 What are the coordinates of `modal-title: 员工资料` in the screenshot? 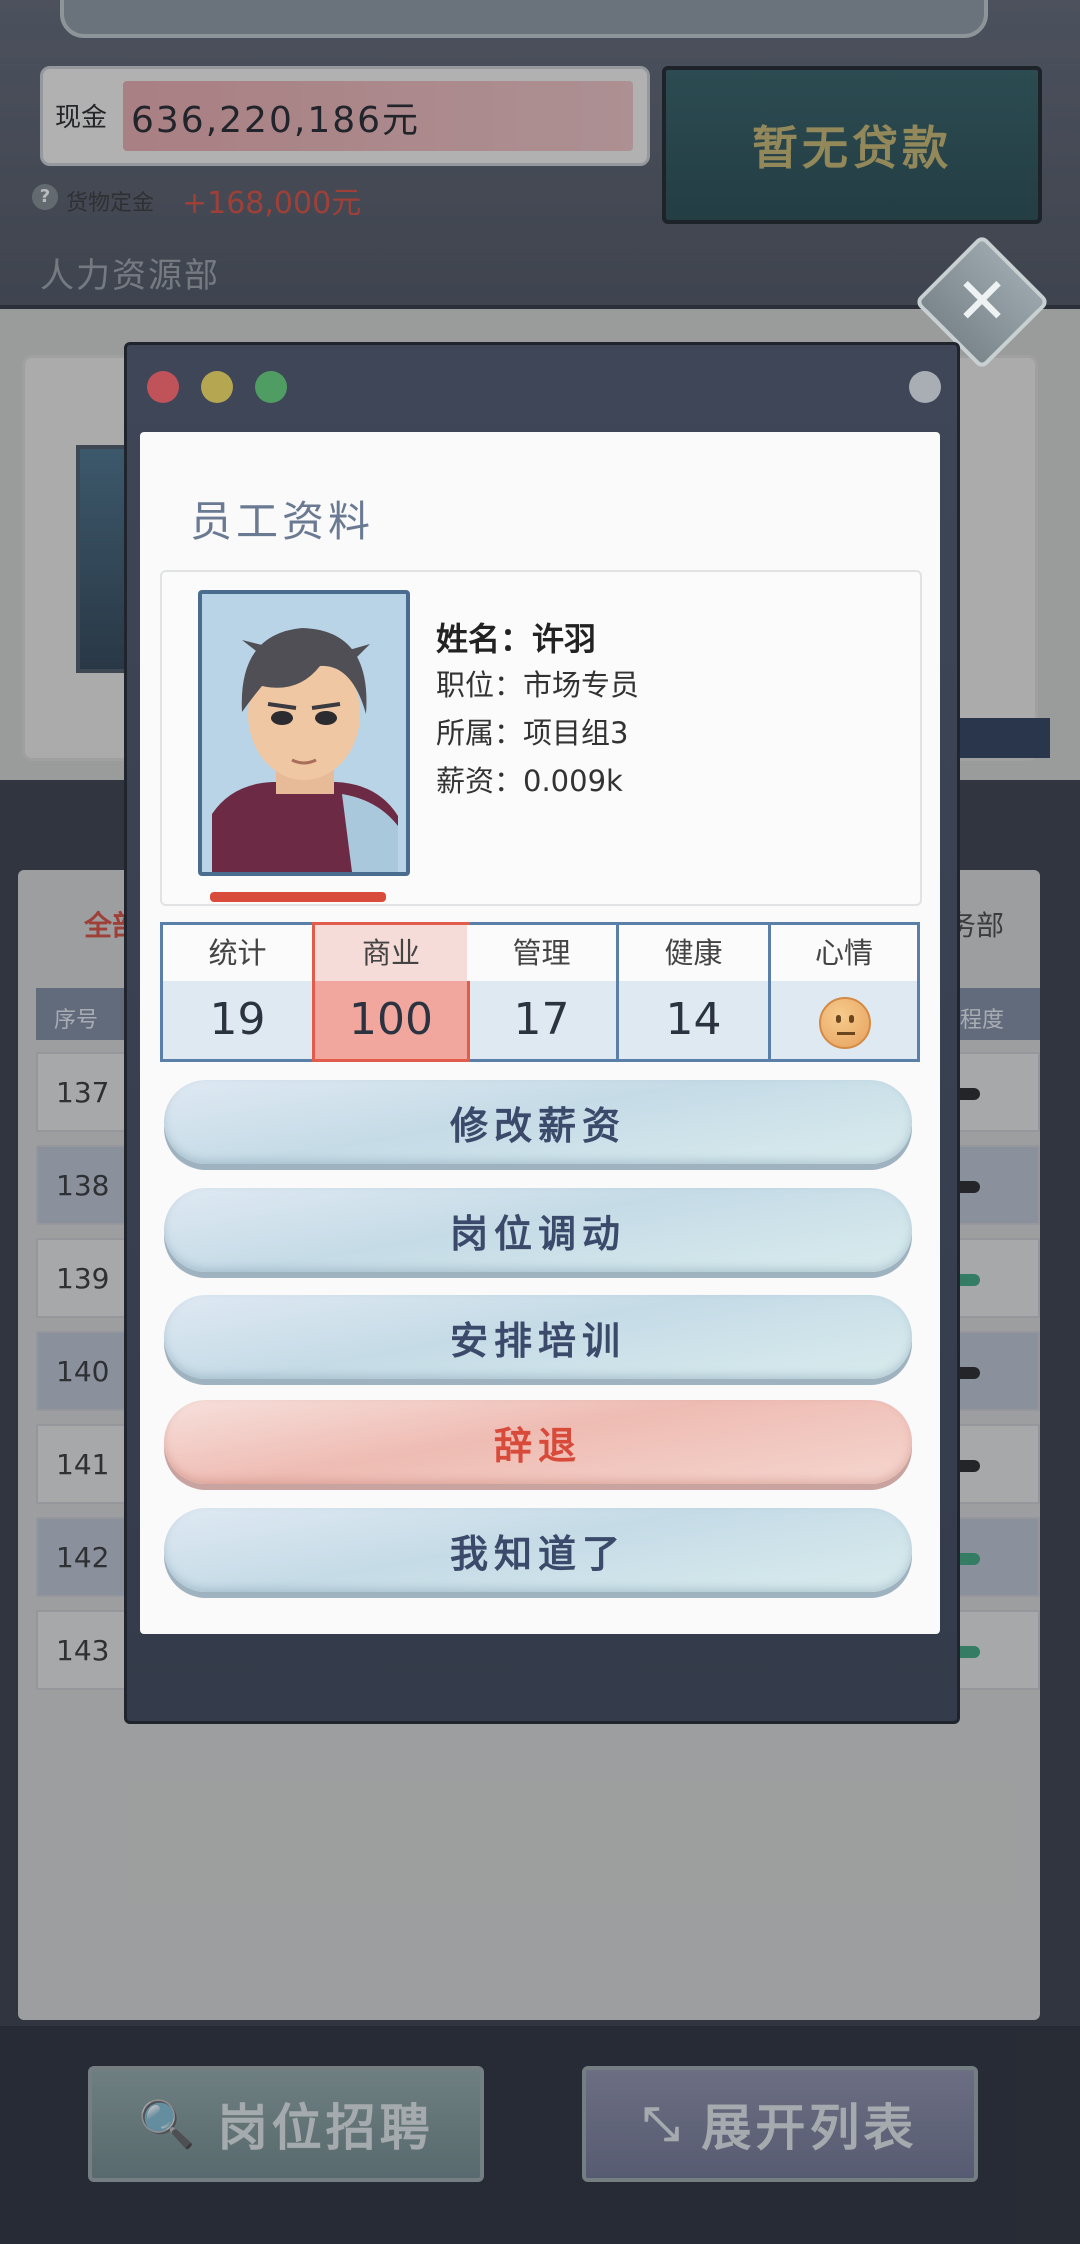 It's located at (282, 521).